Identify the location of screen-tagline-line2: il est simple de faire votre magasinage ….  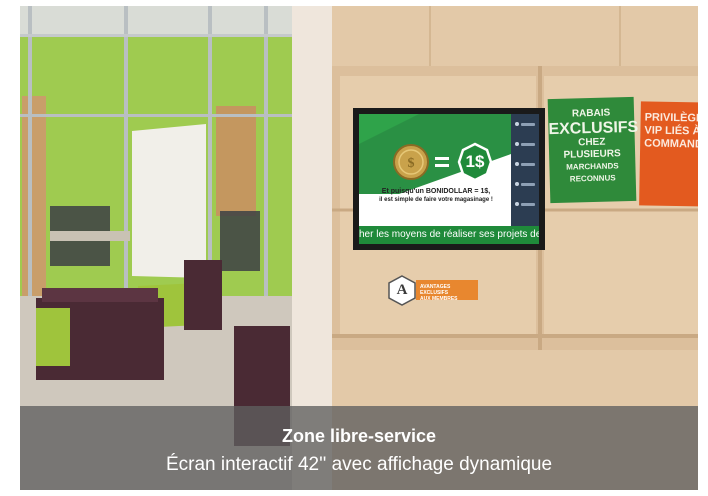
(436, 200).